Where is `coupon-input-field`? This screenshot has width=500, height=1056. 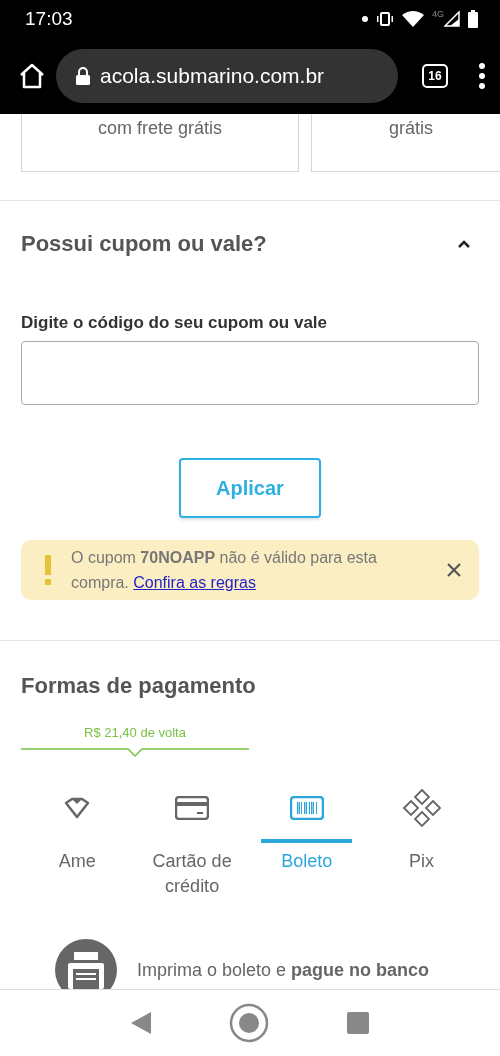 coupon-input-field is located at coordinates (250, 373).